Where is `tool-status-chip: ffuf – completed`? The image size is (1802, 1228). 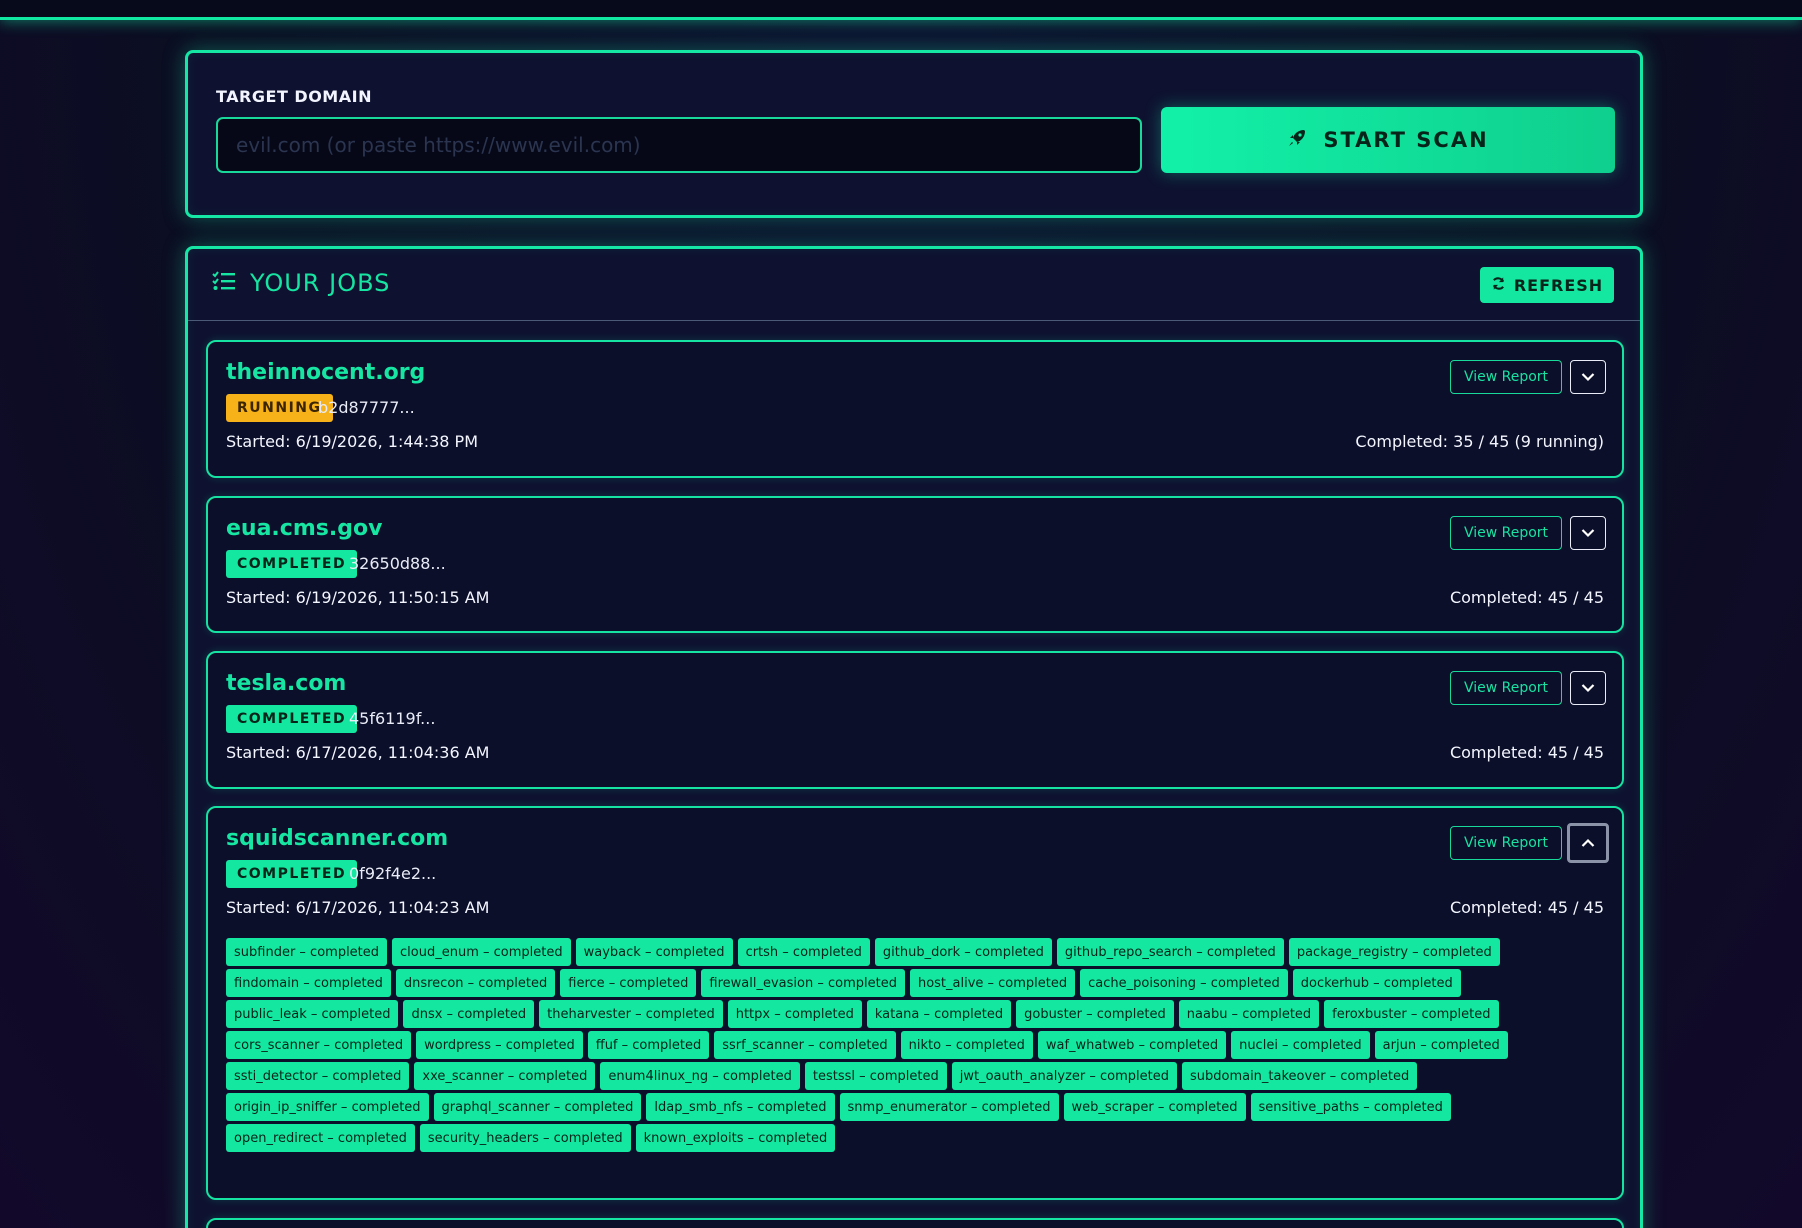 tool-status-chip: ffuf – completed is located at coordinates (648, 1045).